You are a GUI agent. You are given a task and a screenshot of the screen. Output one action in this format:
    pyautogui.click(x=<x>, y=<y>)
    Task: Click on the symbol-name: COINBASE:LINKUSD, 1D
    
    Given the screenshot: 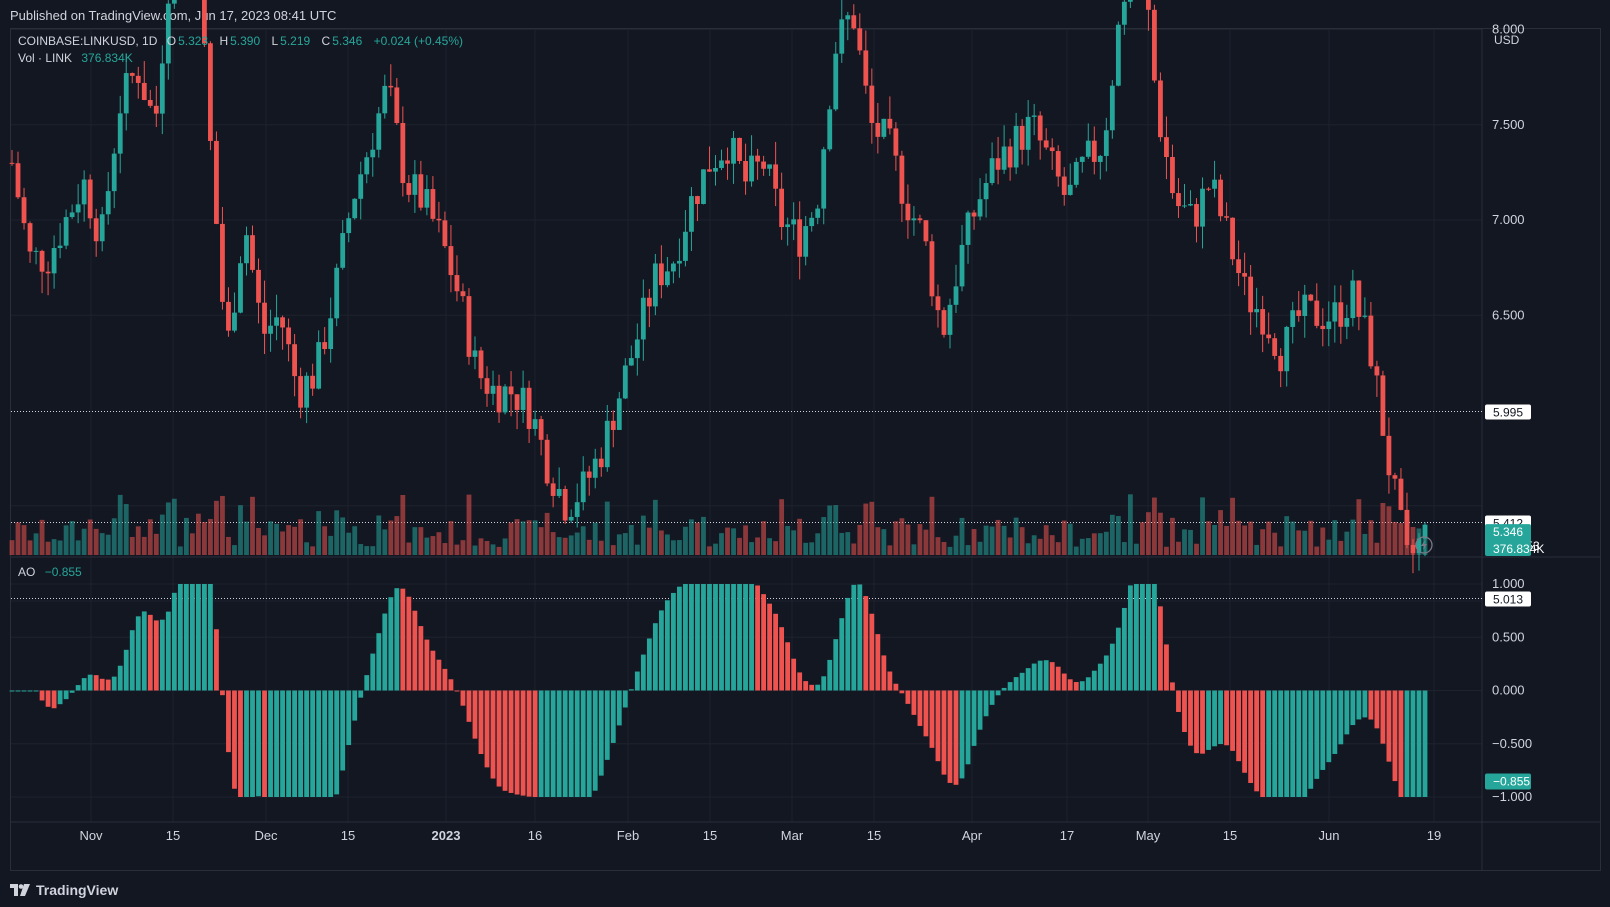 What is the action you would take?
    pyautogui.click(x=87, y=41)
    